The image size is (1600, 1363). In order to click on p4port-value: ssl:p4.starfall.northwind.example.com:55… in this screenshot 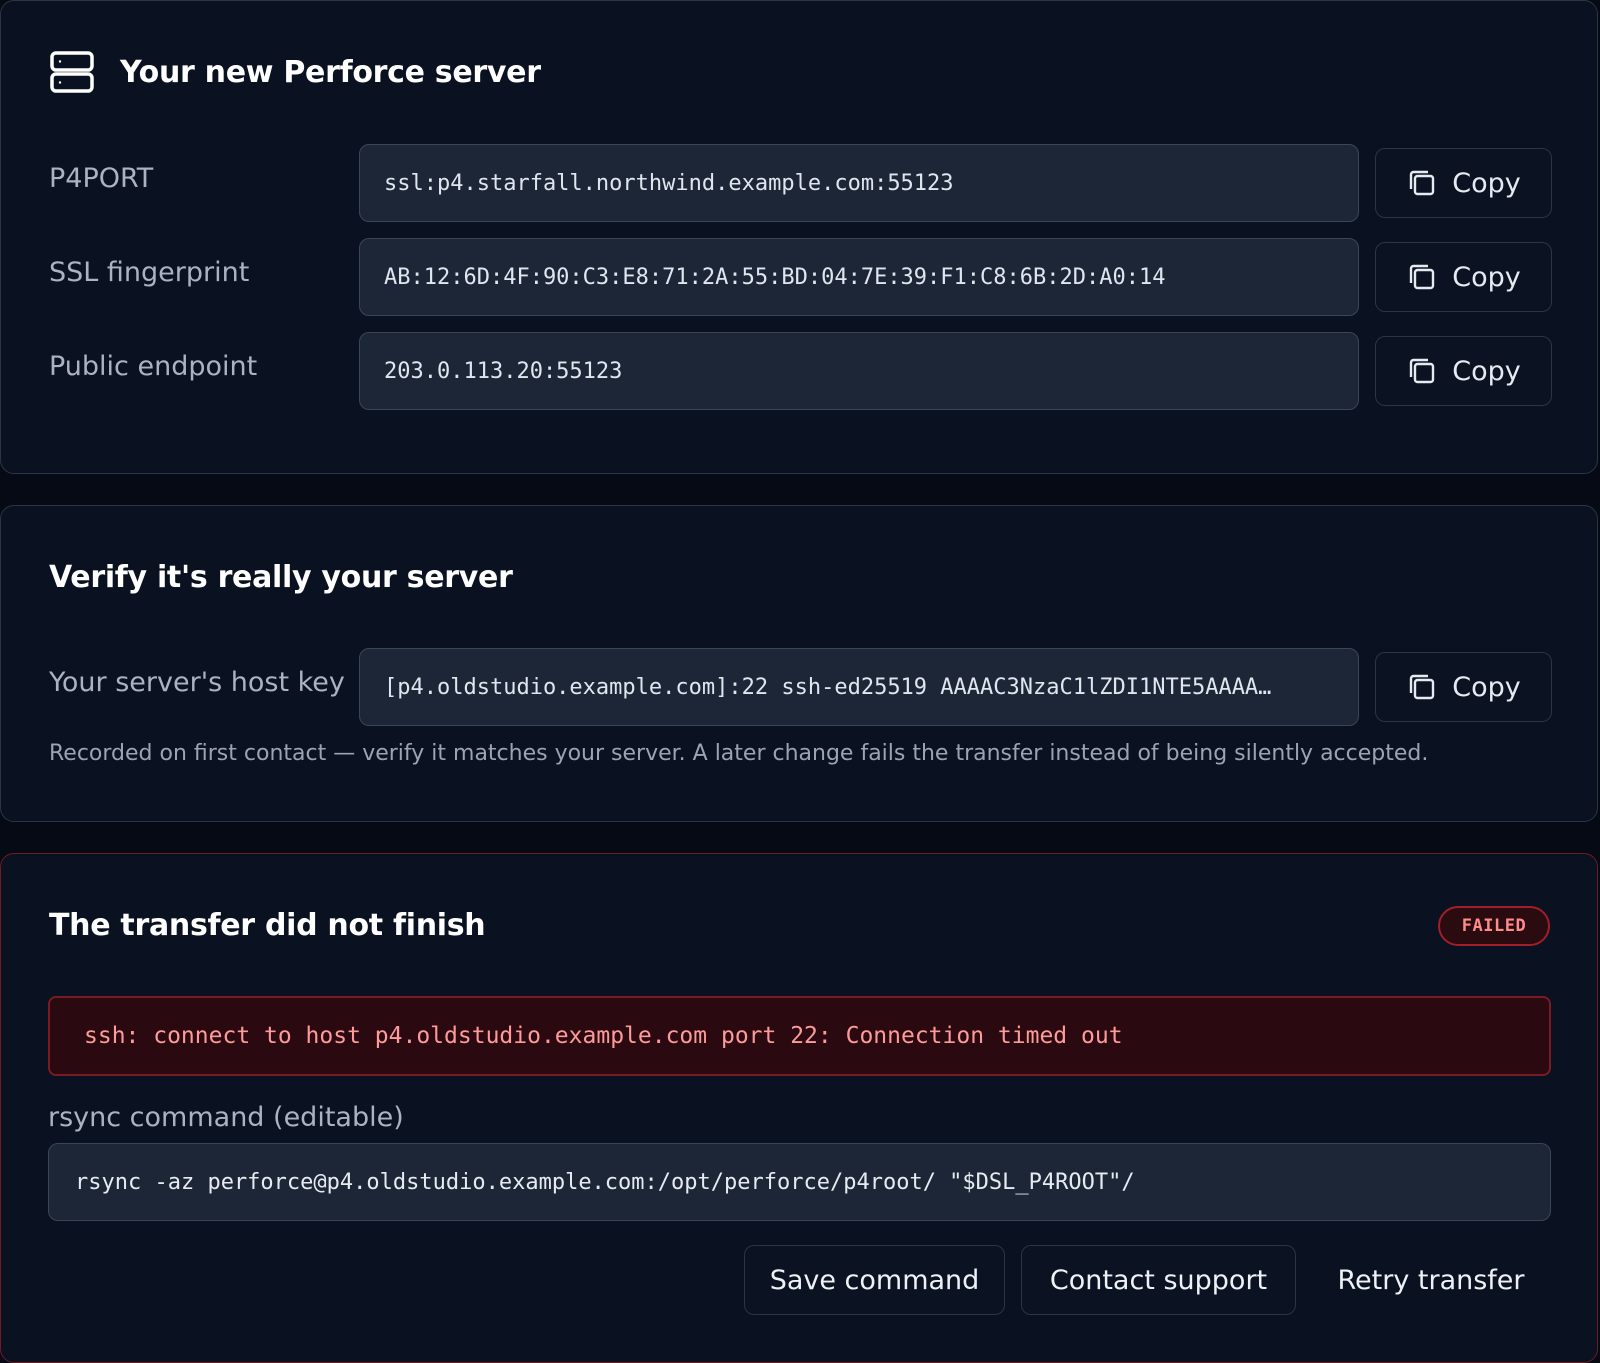, I will do `click(669, 183)`.